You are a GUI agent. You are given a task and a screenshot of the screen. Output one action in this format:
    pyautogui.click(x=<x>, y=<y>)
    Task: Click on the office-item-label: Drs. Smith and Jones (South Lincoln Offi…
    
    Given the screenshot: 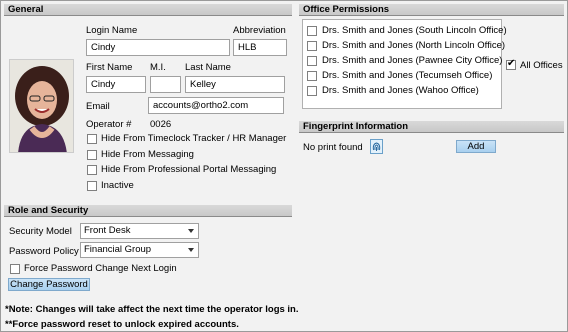 What is the action you would take?
    pyautogui.click(x=414, y=30)
    